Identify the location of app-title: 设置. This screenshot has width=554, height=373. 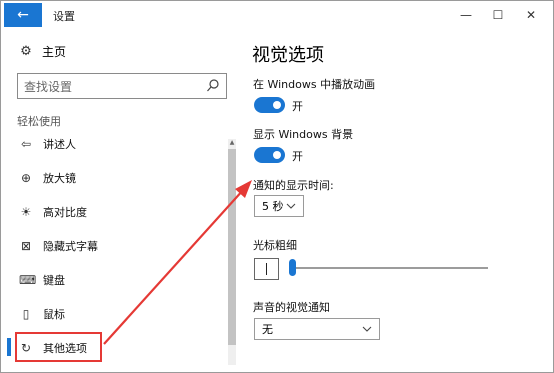
(64, 16).